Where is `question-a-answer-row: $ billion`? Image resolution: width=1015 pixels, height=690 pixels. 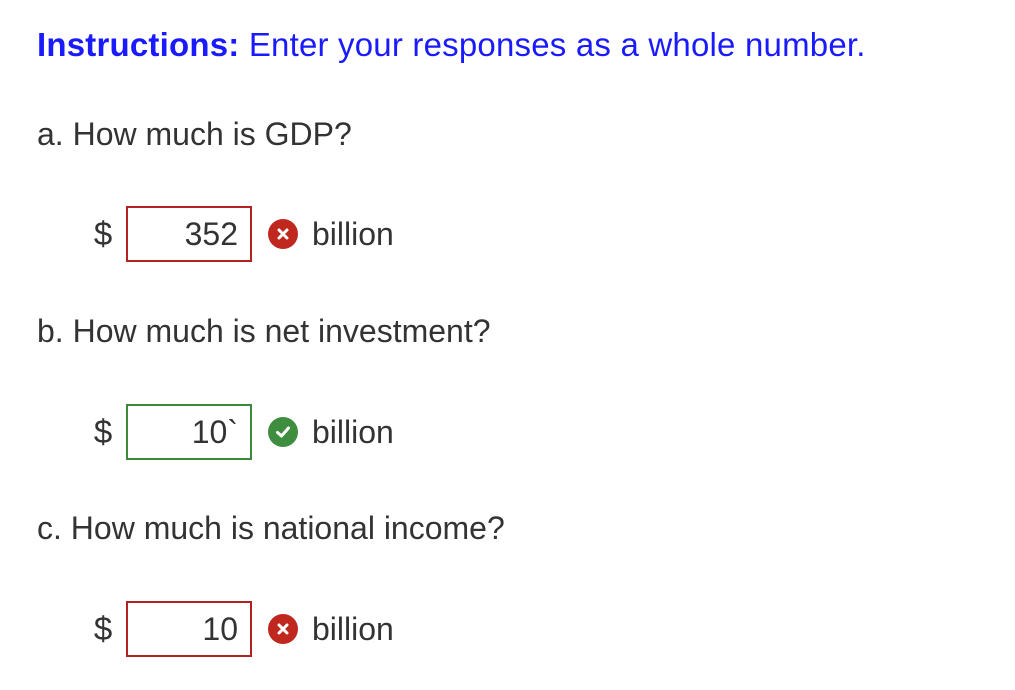
question-a-answer-row: $ billion is located at coordinates (237, 234).